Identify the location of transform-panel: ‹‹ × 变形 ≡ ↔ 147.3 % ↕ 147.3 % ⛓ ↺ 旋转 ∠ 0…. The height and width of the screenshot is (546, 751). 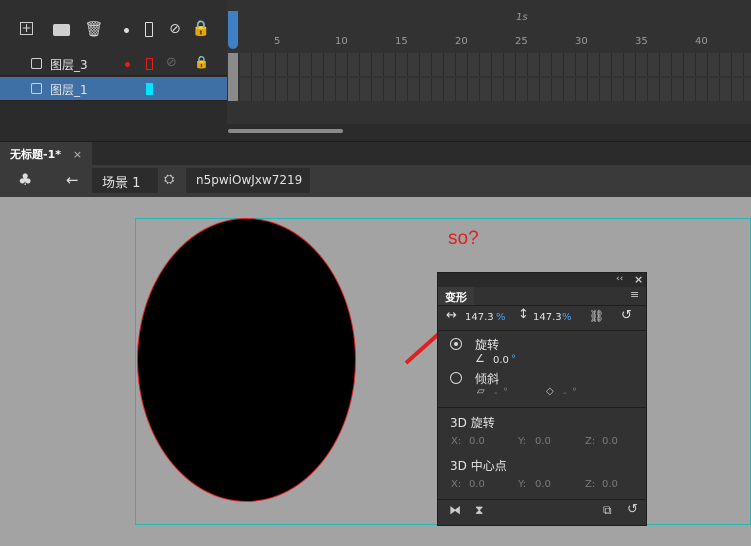
(542, 399).